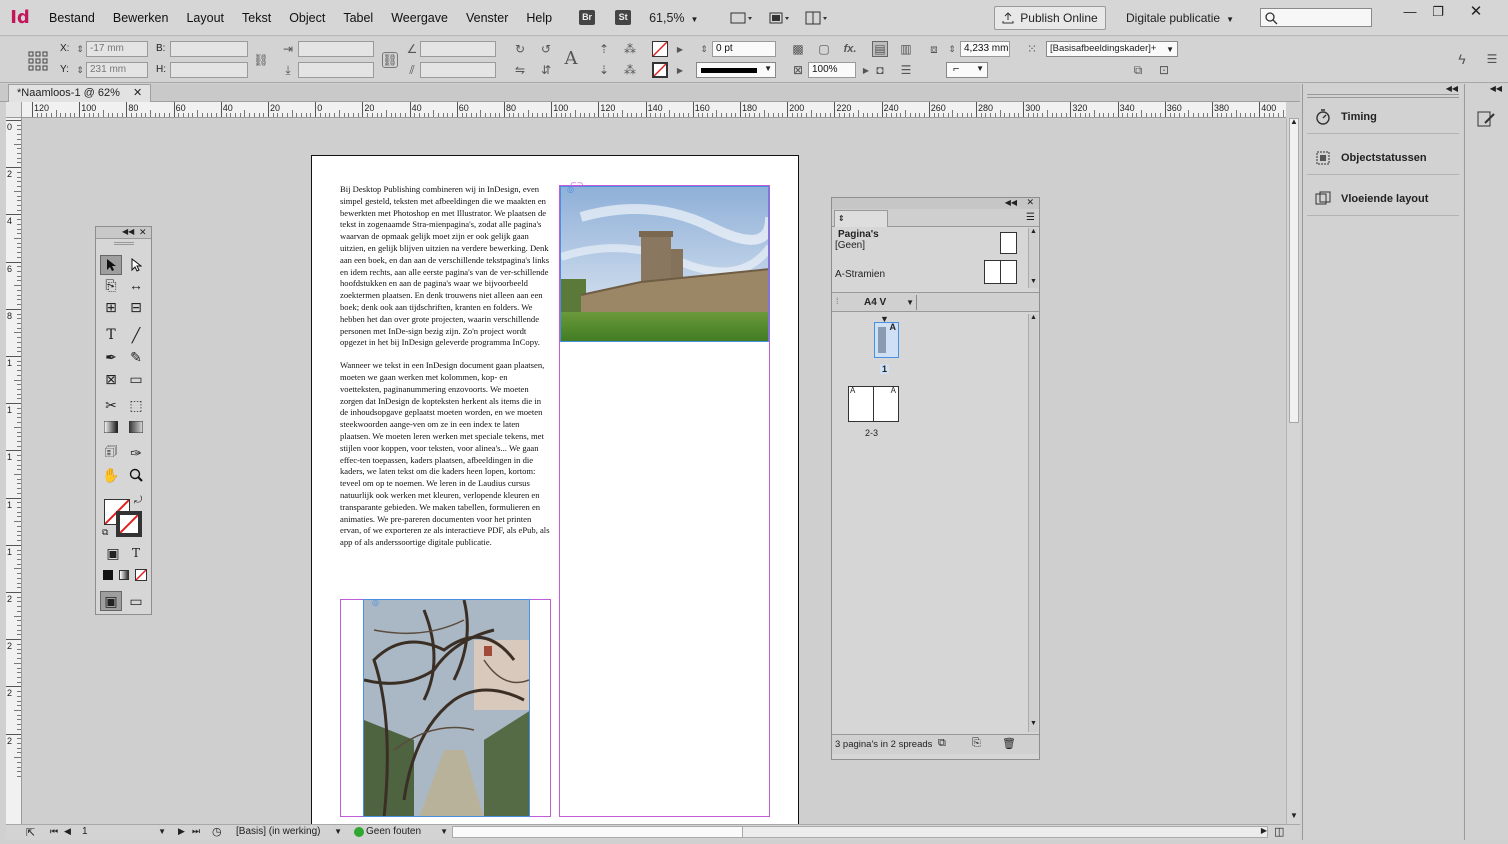  I want to click on dock-item-timing: Timing, so click(1383, 117).